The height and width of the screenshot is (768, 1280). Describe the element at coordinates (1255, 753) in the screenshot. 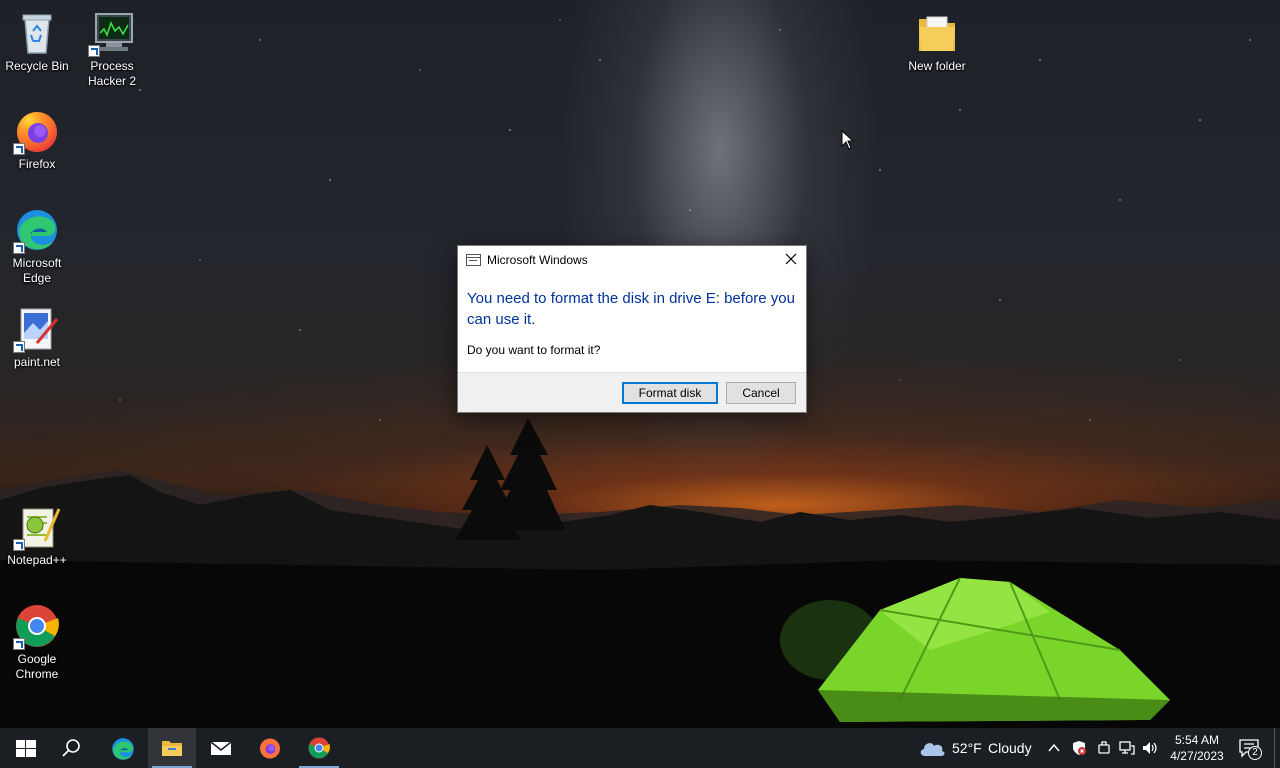

I see `notification-count-badge: 2` at that location.